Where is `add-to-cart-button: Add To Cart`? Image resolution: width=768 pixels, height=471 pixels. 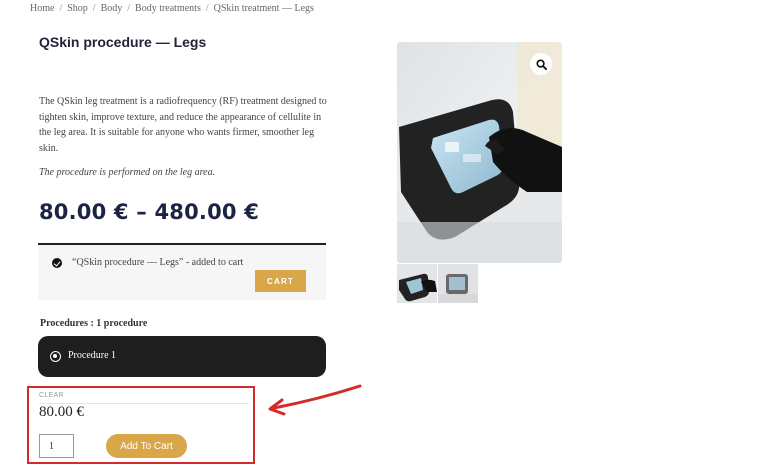
add-to-cart-button: Add To Cart is located at coordinates (146, 446).